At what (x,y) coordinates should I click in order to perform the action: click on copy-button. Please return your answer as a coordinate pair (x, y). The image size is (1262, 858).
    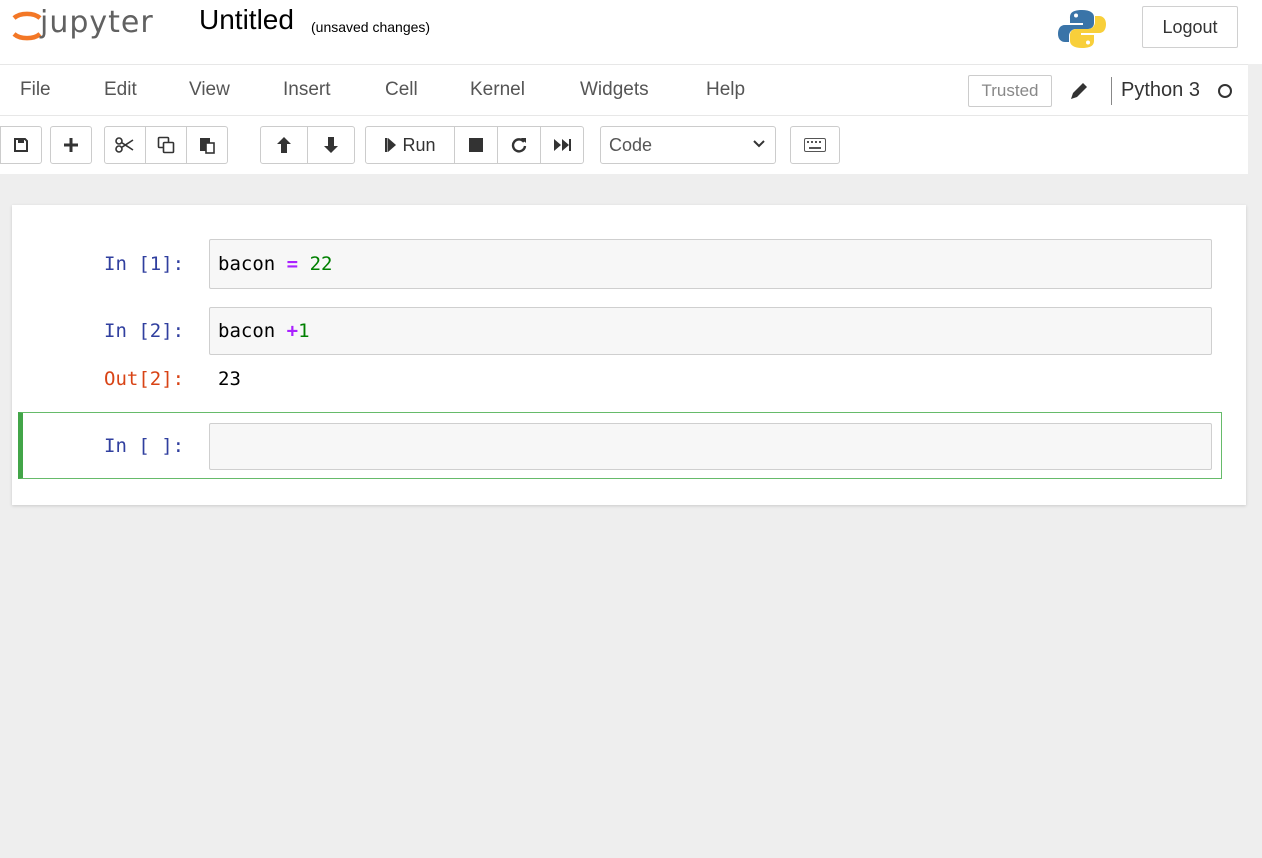
    Looking at the image, I should click on (166, 145).